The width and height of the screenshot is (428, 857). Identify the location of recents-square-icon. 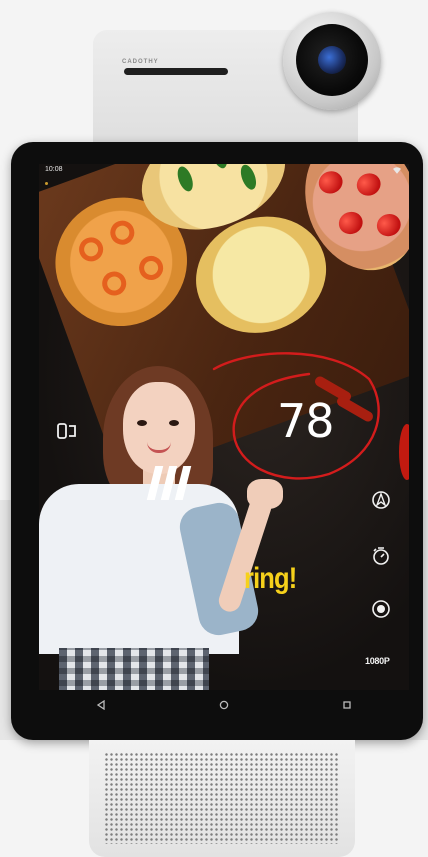
(347, 705).